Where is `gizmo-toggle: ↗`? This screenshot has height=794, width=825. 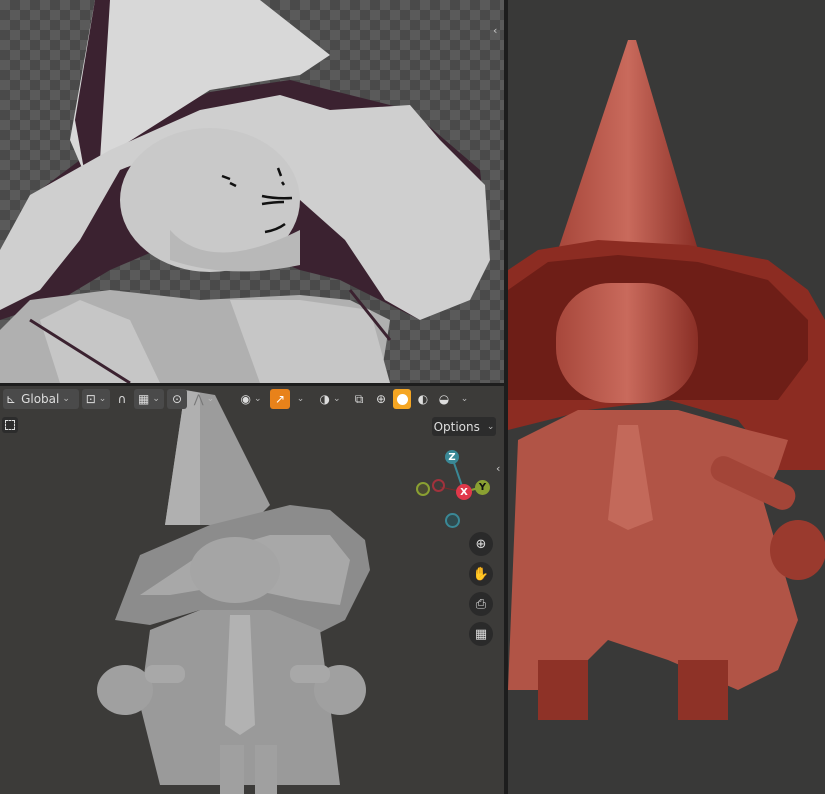 gizmo-toggle: ↗ is located at coordinates (280, 399).